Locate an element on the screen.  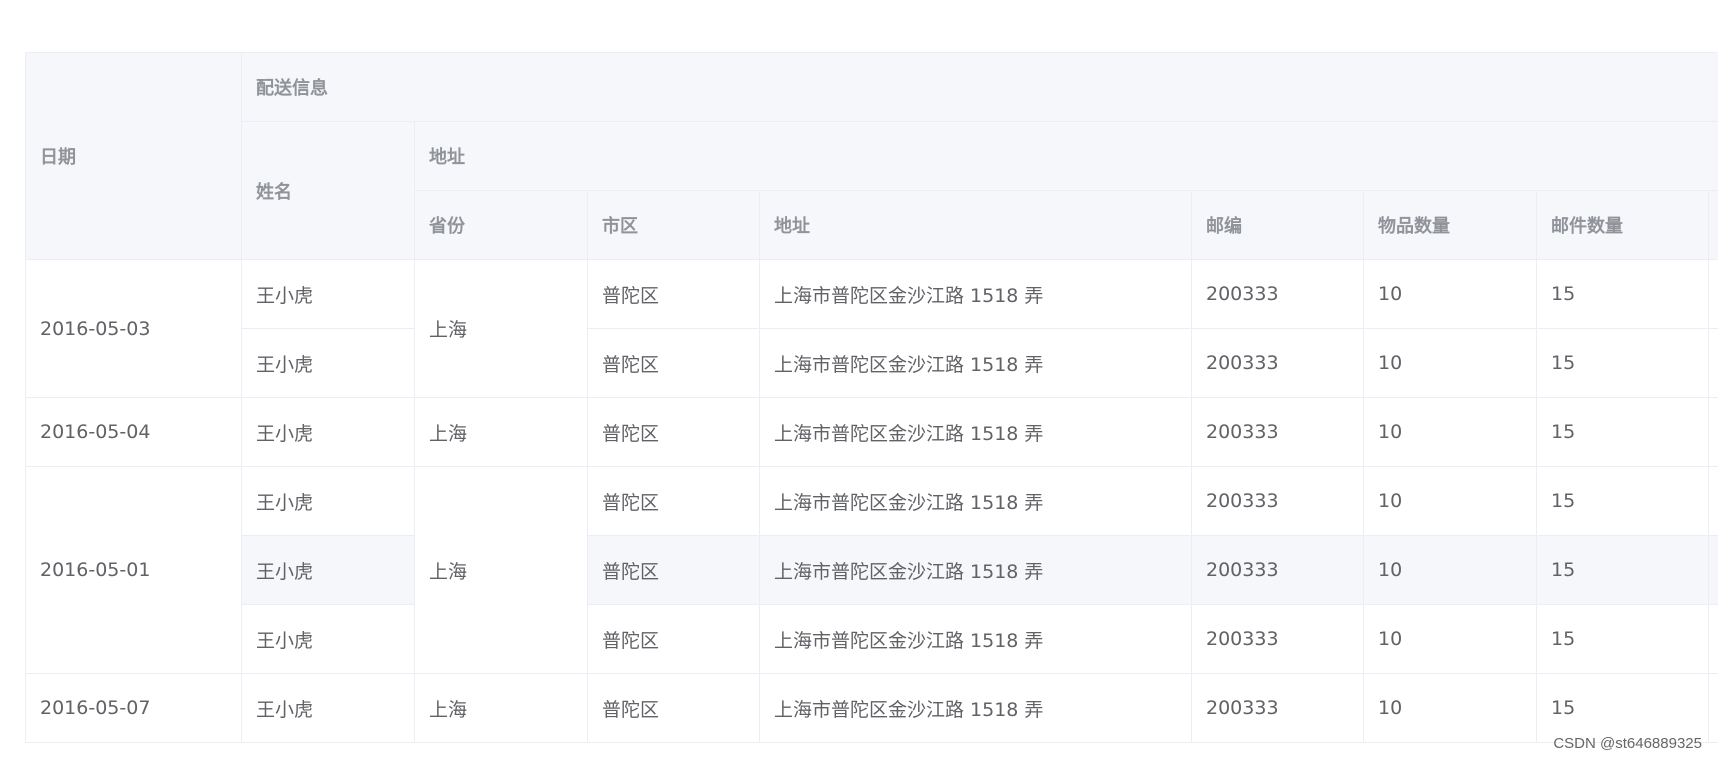
cell-date: 2016-05-07 is located at coordinates (133, 708).